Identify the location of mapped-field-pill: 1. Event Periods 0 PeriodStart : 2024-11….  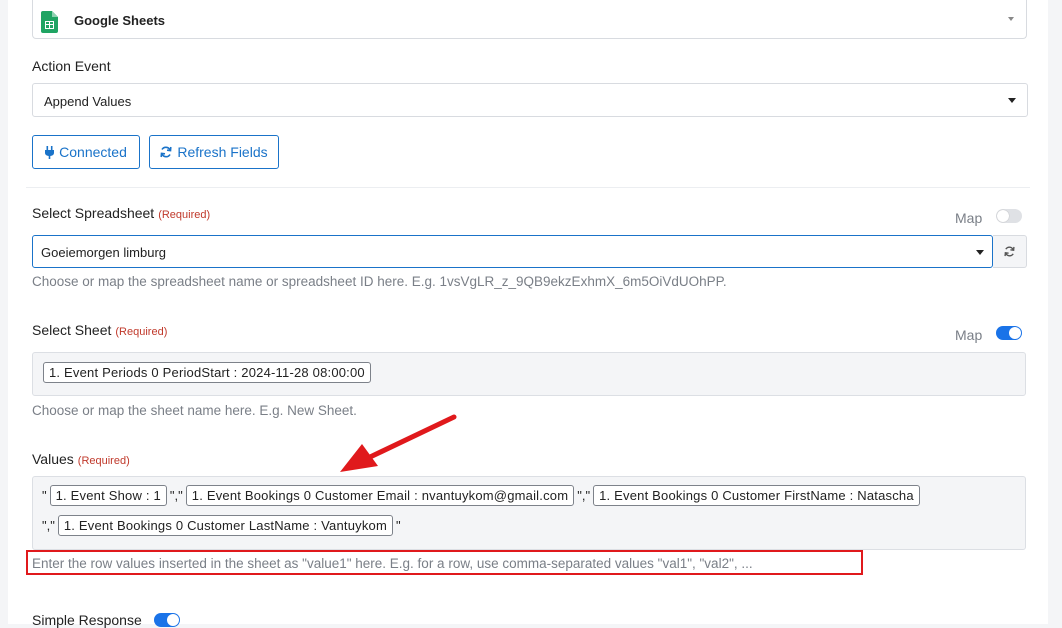
(207, 372).